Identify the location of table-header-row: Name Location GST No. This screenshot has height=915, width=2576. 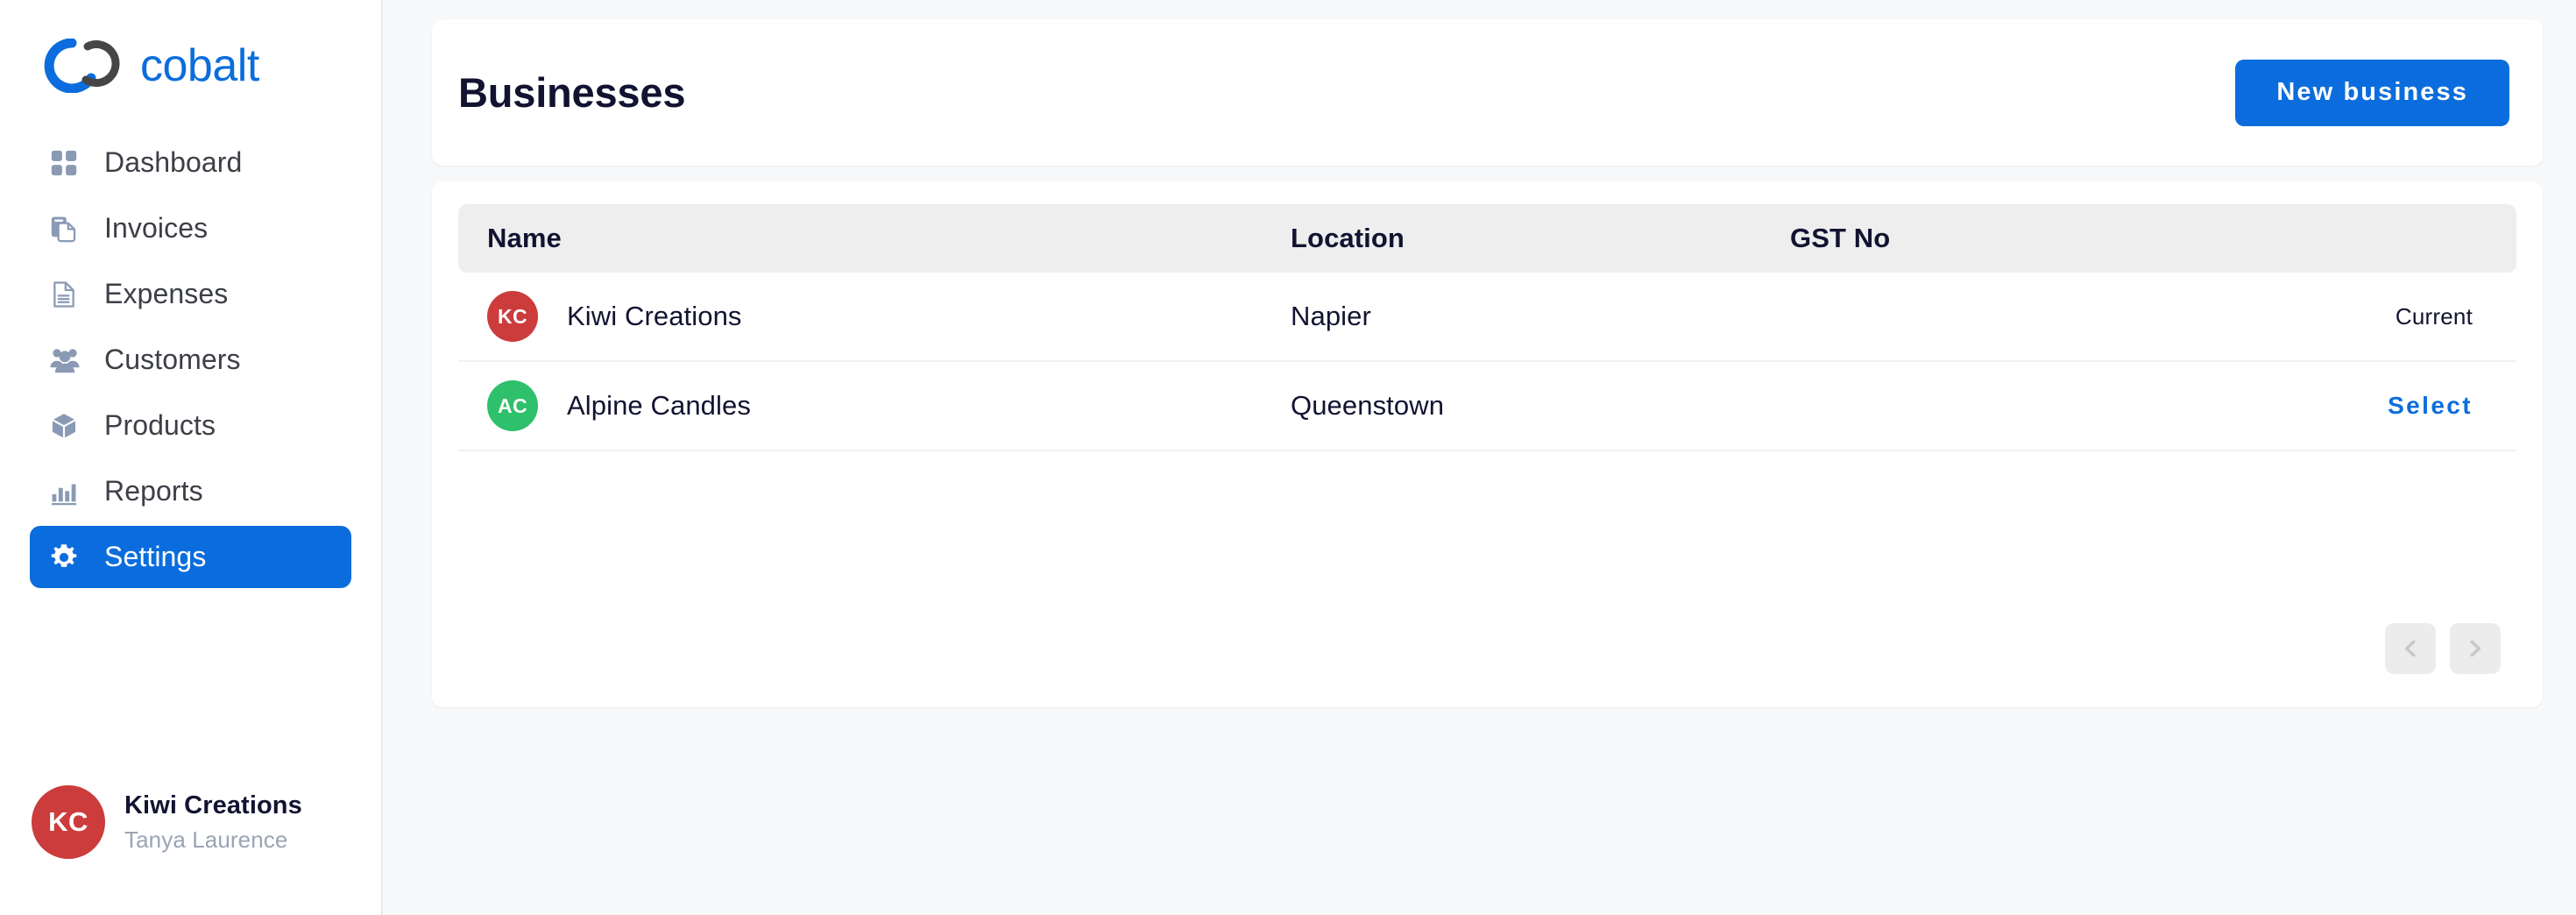
(1487, 238).